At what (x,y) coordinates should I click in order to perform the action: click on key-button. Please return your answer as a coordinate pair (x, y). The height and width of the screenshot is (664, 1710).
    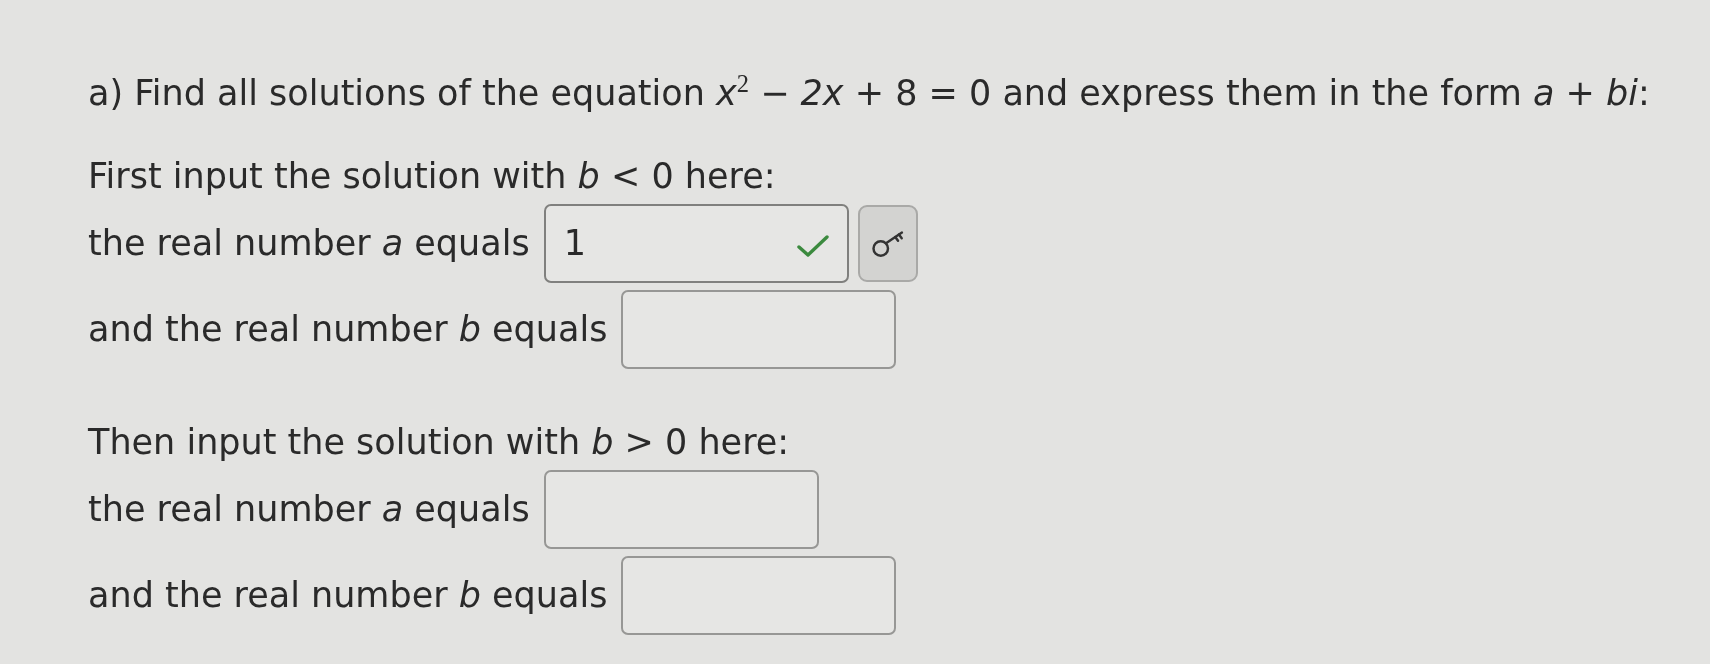
    Looking at the image, I should click on (887, 243).